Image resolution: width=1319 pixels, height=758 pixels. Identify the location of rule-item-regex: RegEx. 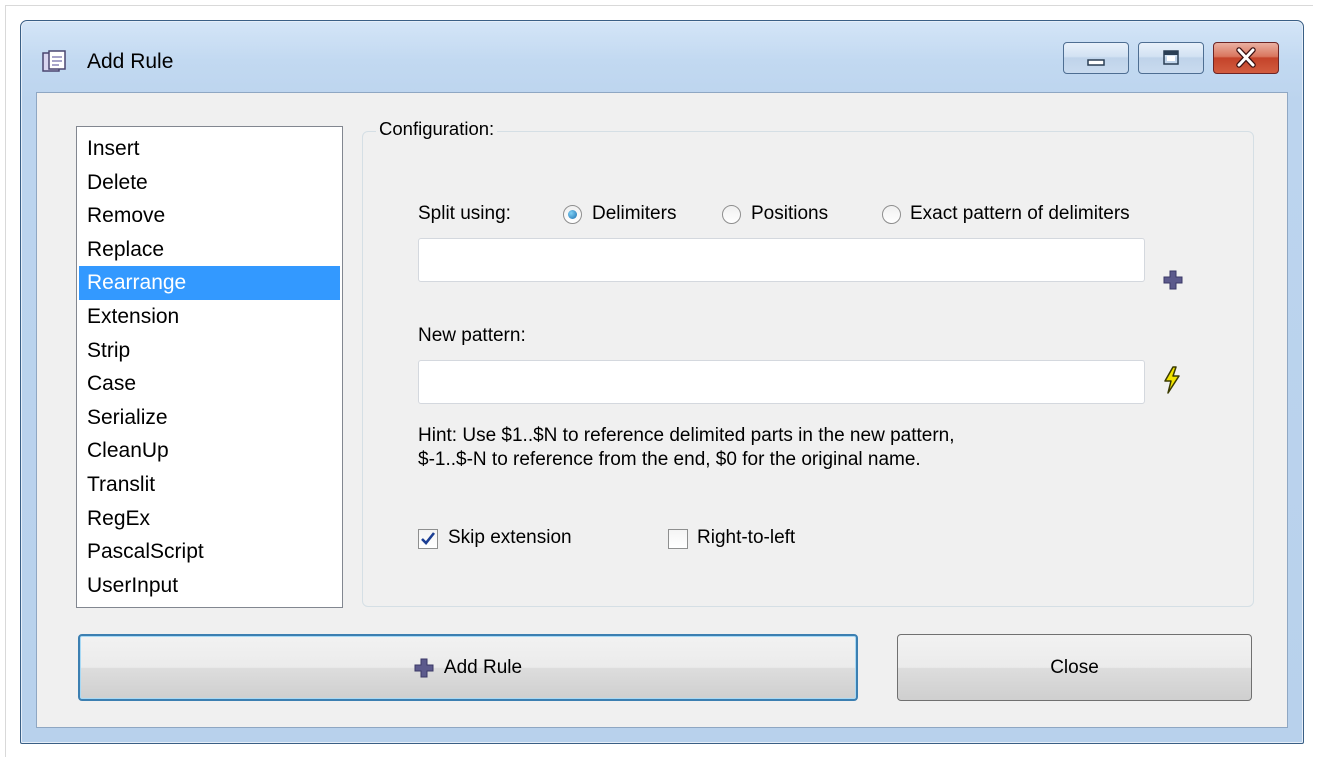
(209, 519).